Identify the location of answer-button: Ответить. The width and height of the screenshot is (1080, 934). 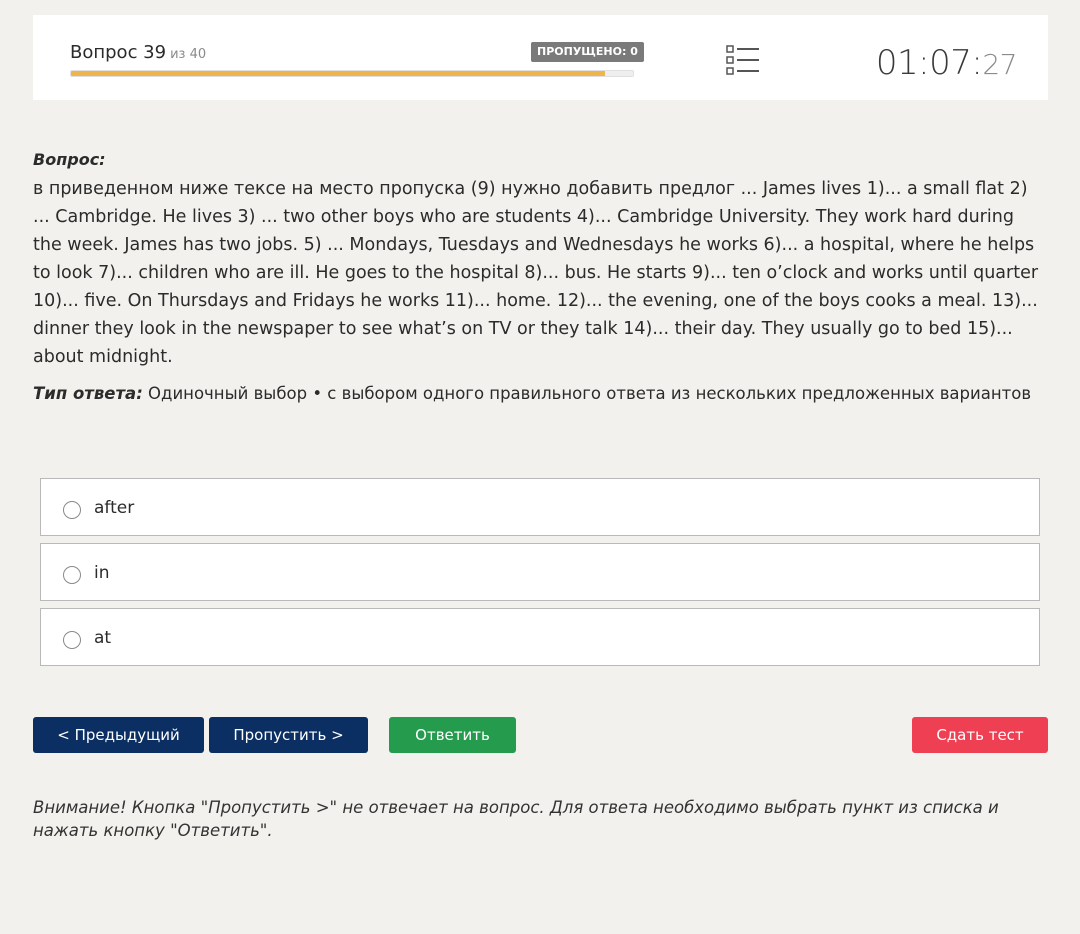
(452, 735).